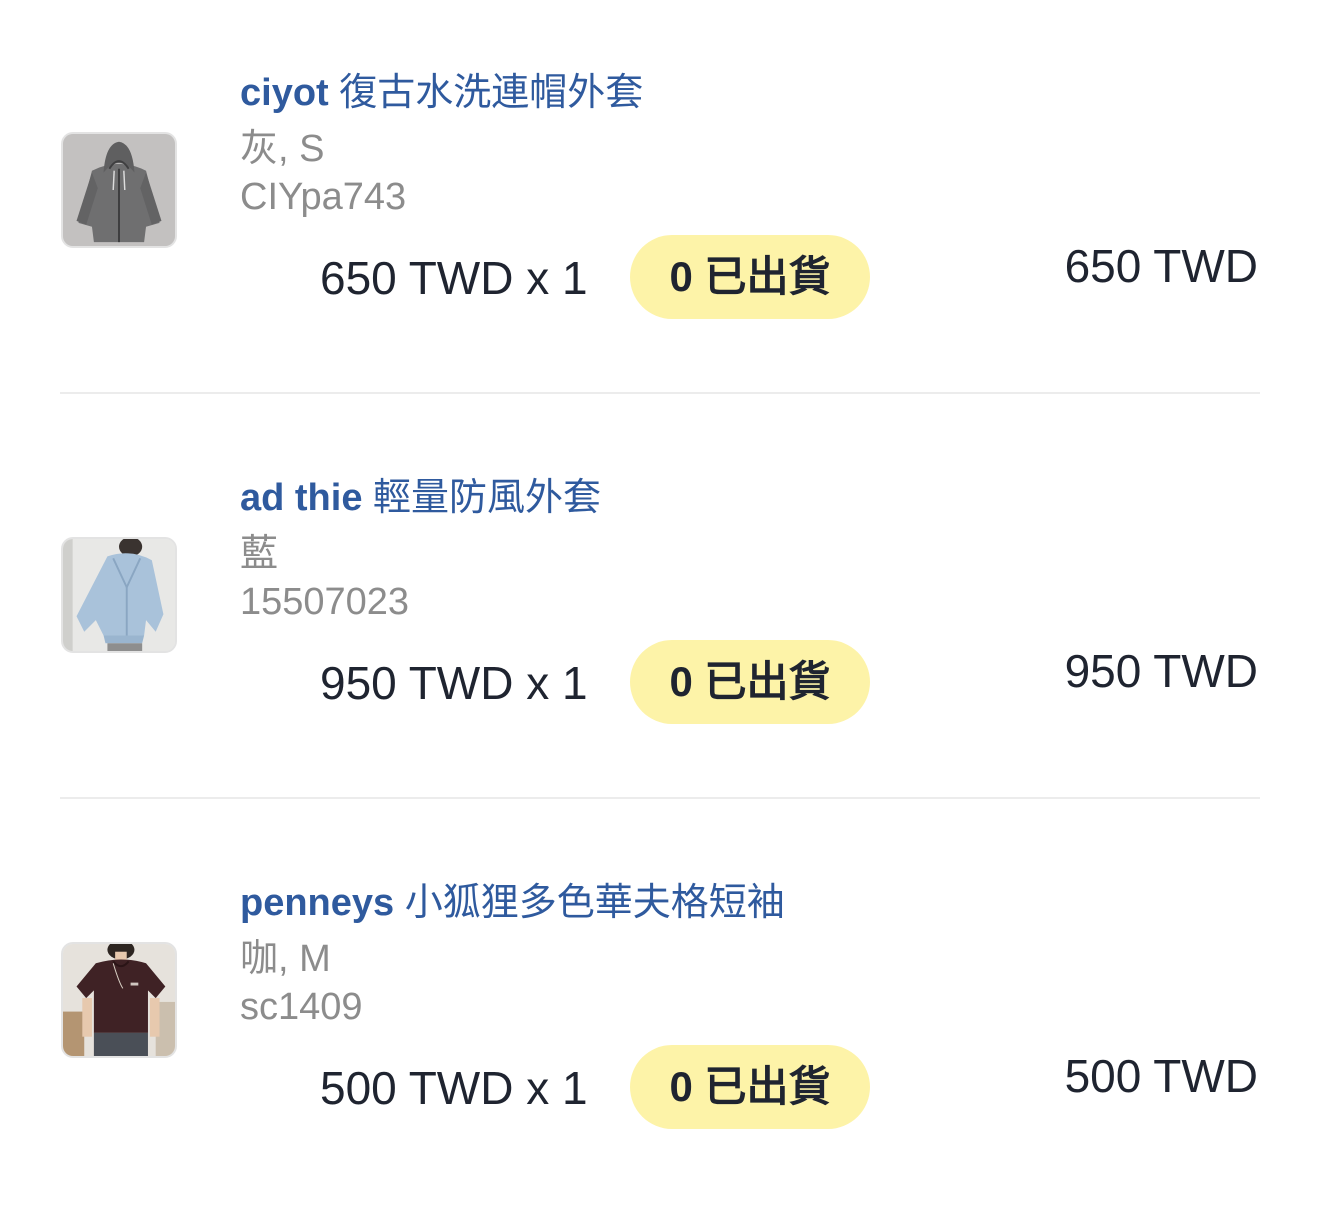 The height and width of the screenshot is (1215, 1320). I want to click on product-name: 輕量防風外套, so click(487, 498).